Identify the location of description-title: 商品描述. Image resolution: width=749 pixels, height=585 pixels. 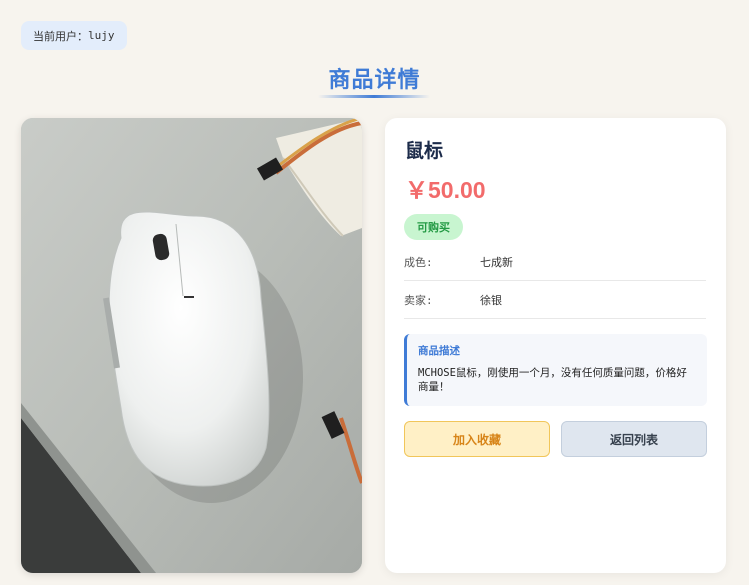
(439, 351).